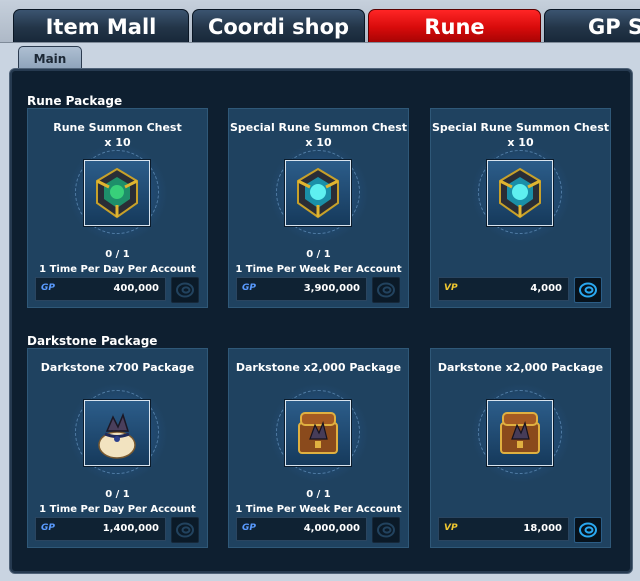  I want to click on section-title-rune-package: Rune Package, so click(75, 101).